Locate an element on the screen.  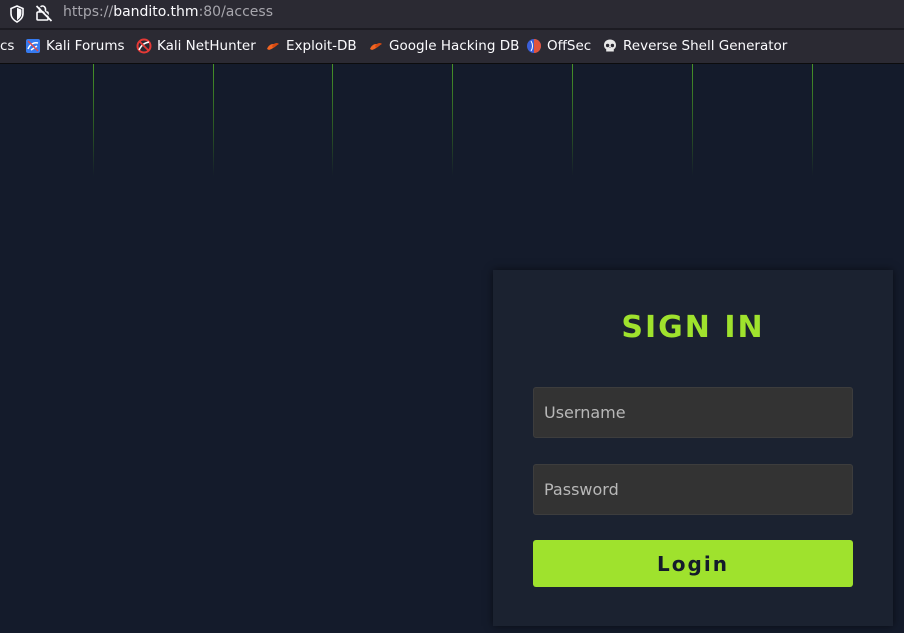
bookmark-label: Google Hacking DB is located at coordinates (454, 46).